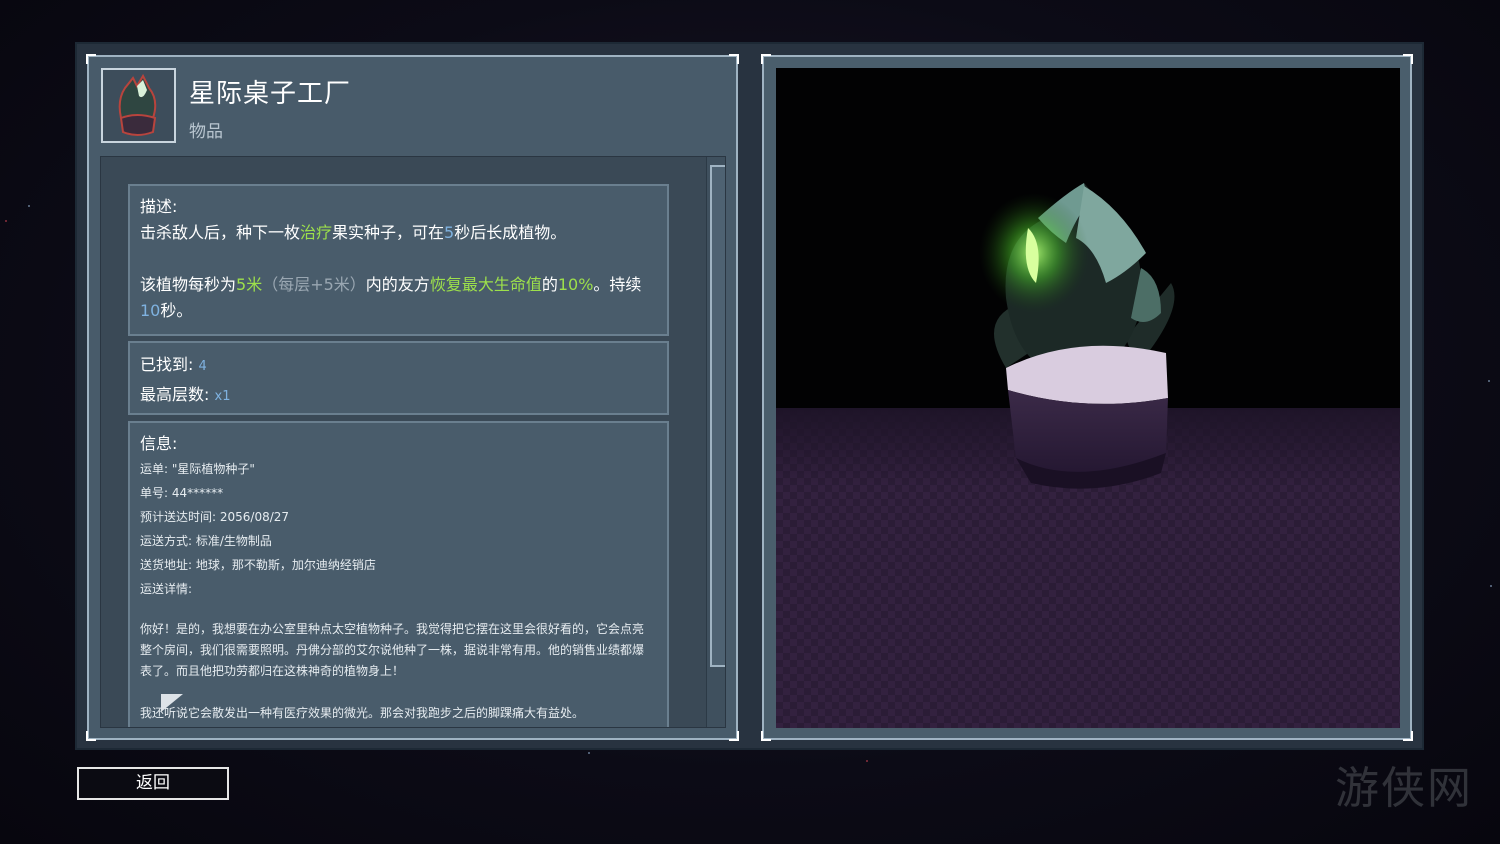  Describe the element at coordinates (138, 105) in the screenshot. I see `plant-seed-icon` at that location.